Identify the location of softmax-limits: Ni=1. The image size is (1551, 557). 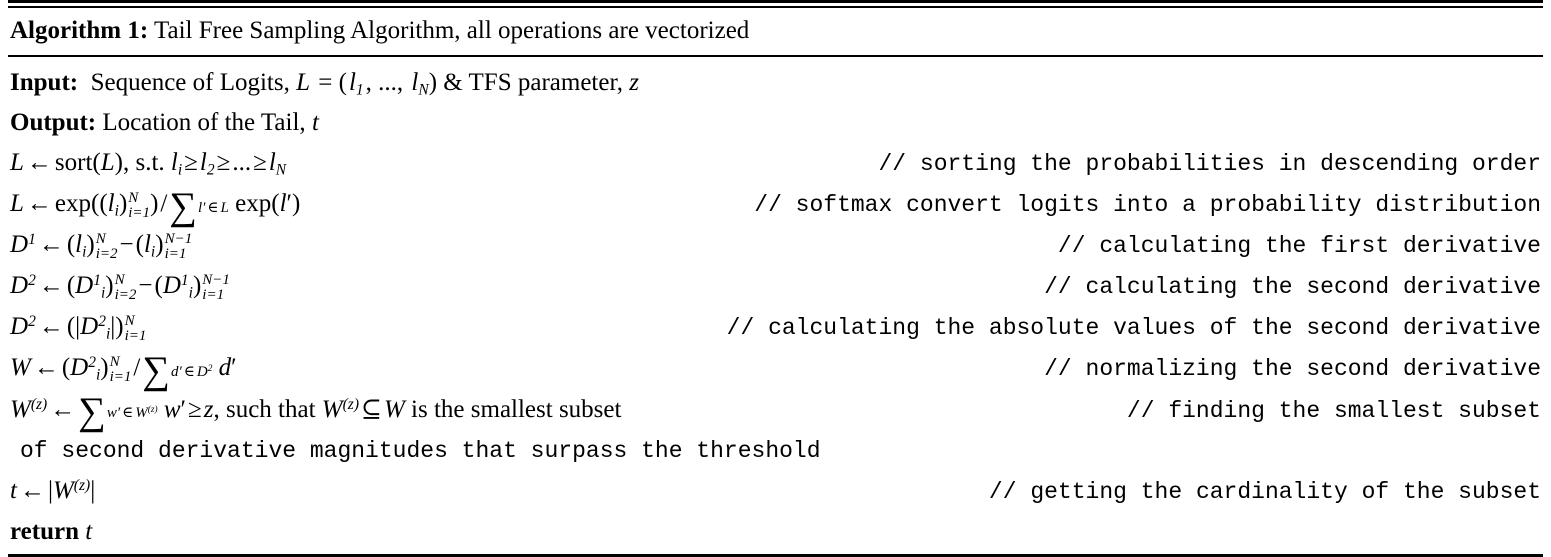
(139, 205).